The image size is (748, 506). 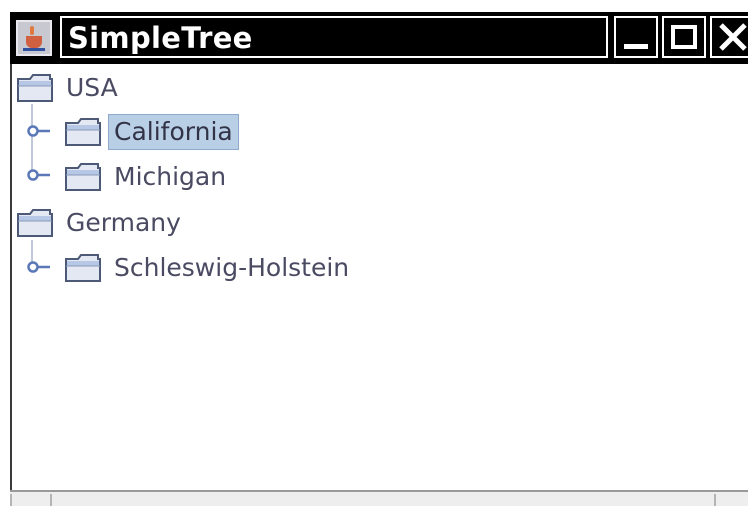 I want to click on java-cup-icon, so click(x=34, y=38).